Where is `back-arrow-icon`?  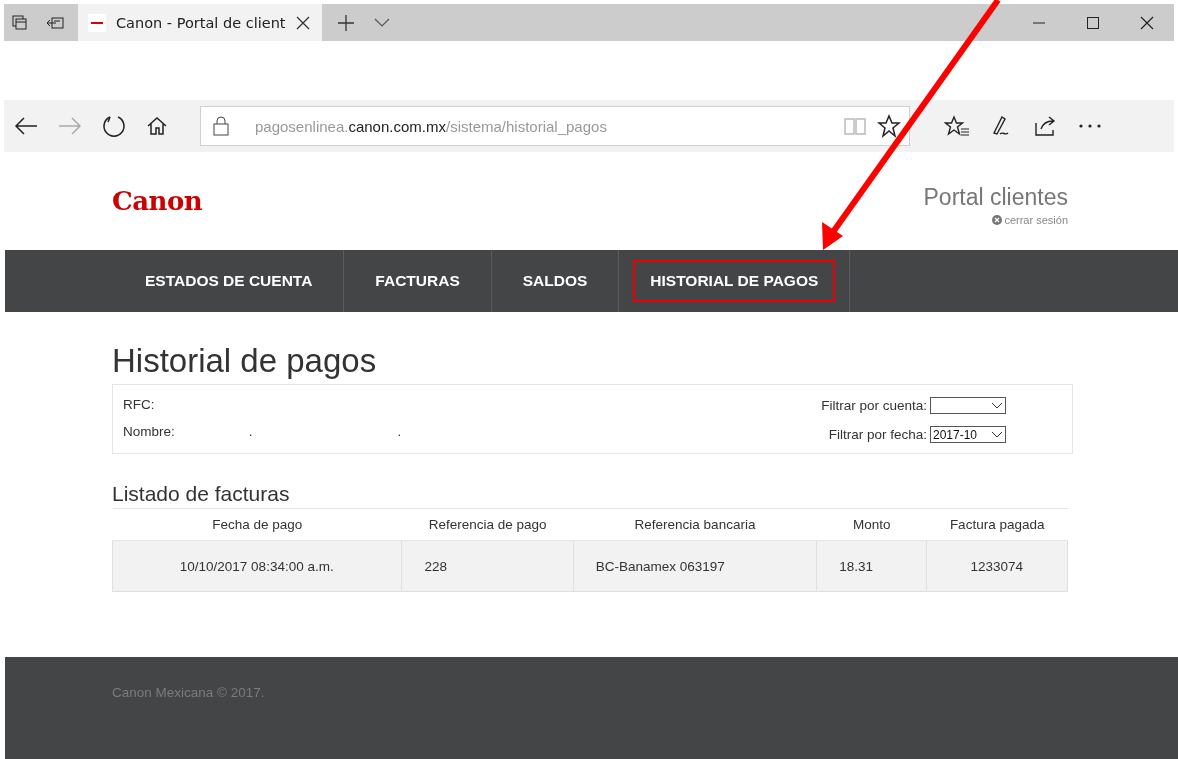 back-arrow-icon is located at coordinates (26, 126).